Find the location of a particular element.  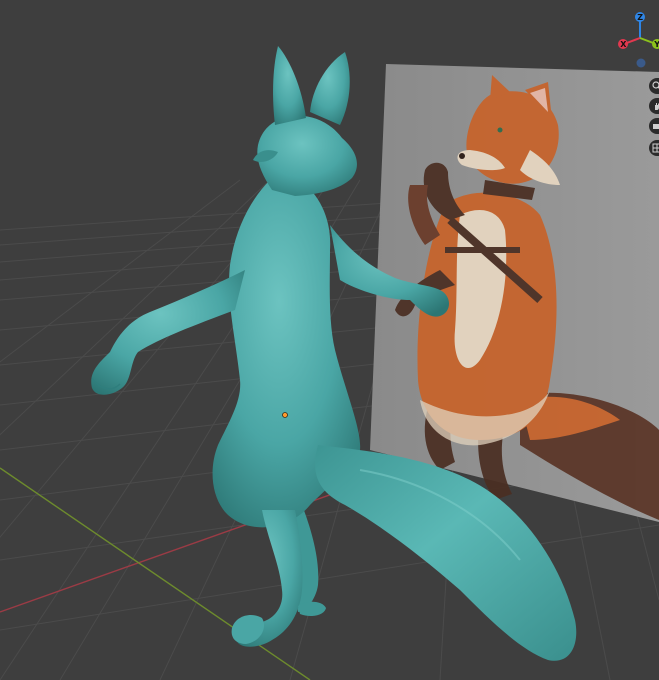

zoom-button is located at coordinates (654, 86).